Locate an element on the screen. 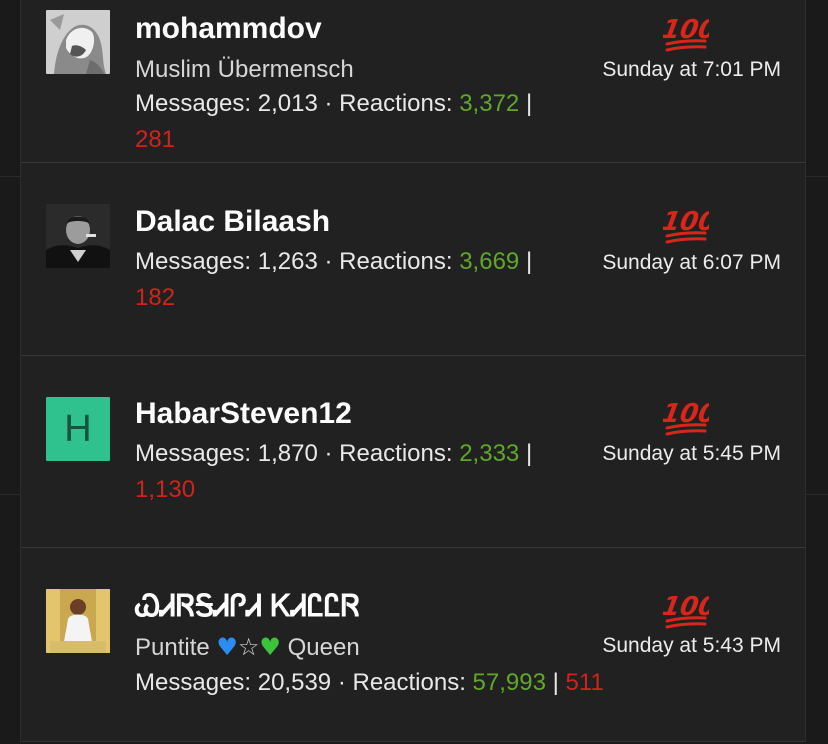 The width and height of the screenshot is (828, 744). avatar: H is located at coordinates (78, 429).